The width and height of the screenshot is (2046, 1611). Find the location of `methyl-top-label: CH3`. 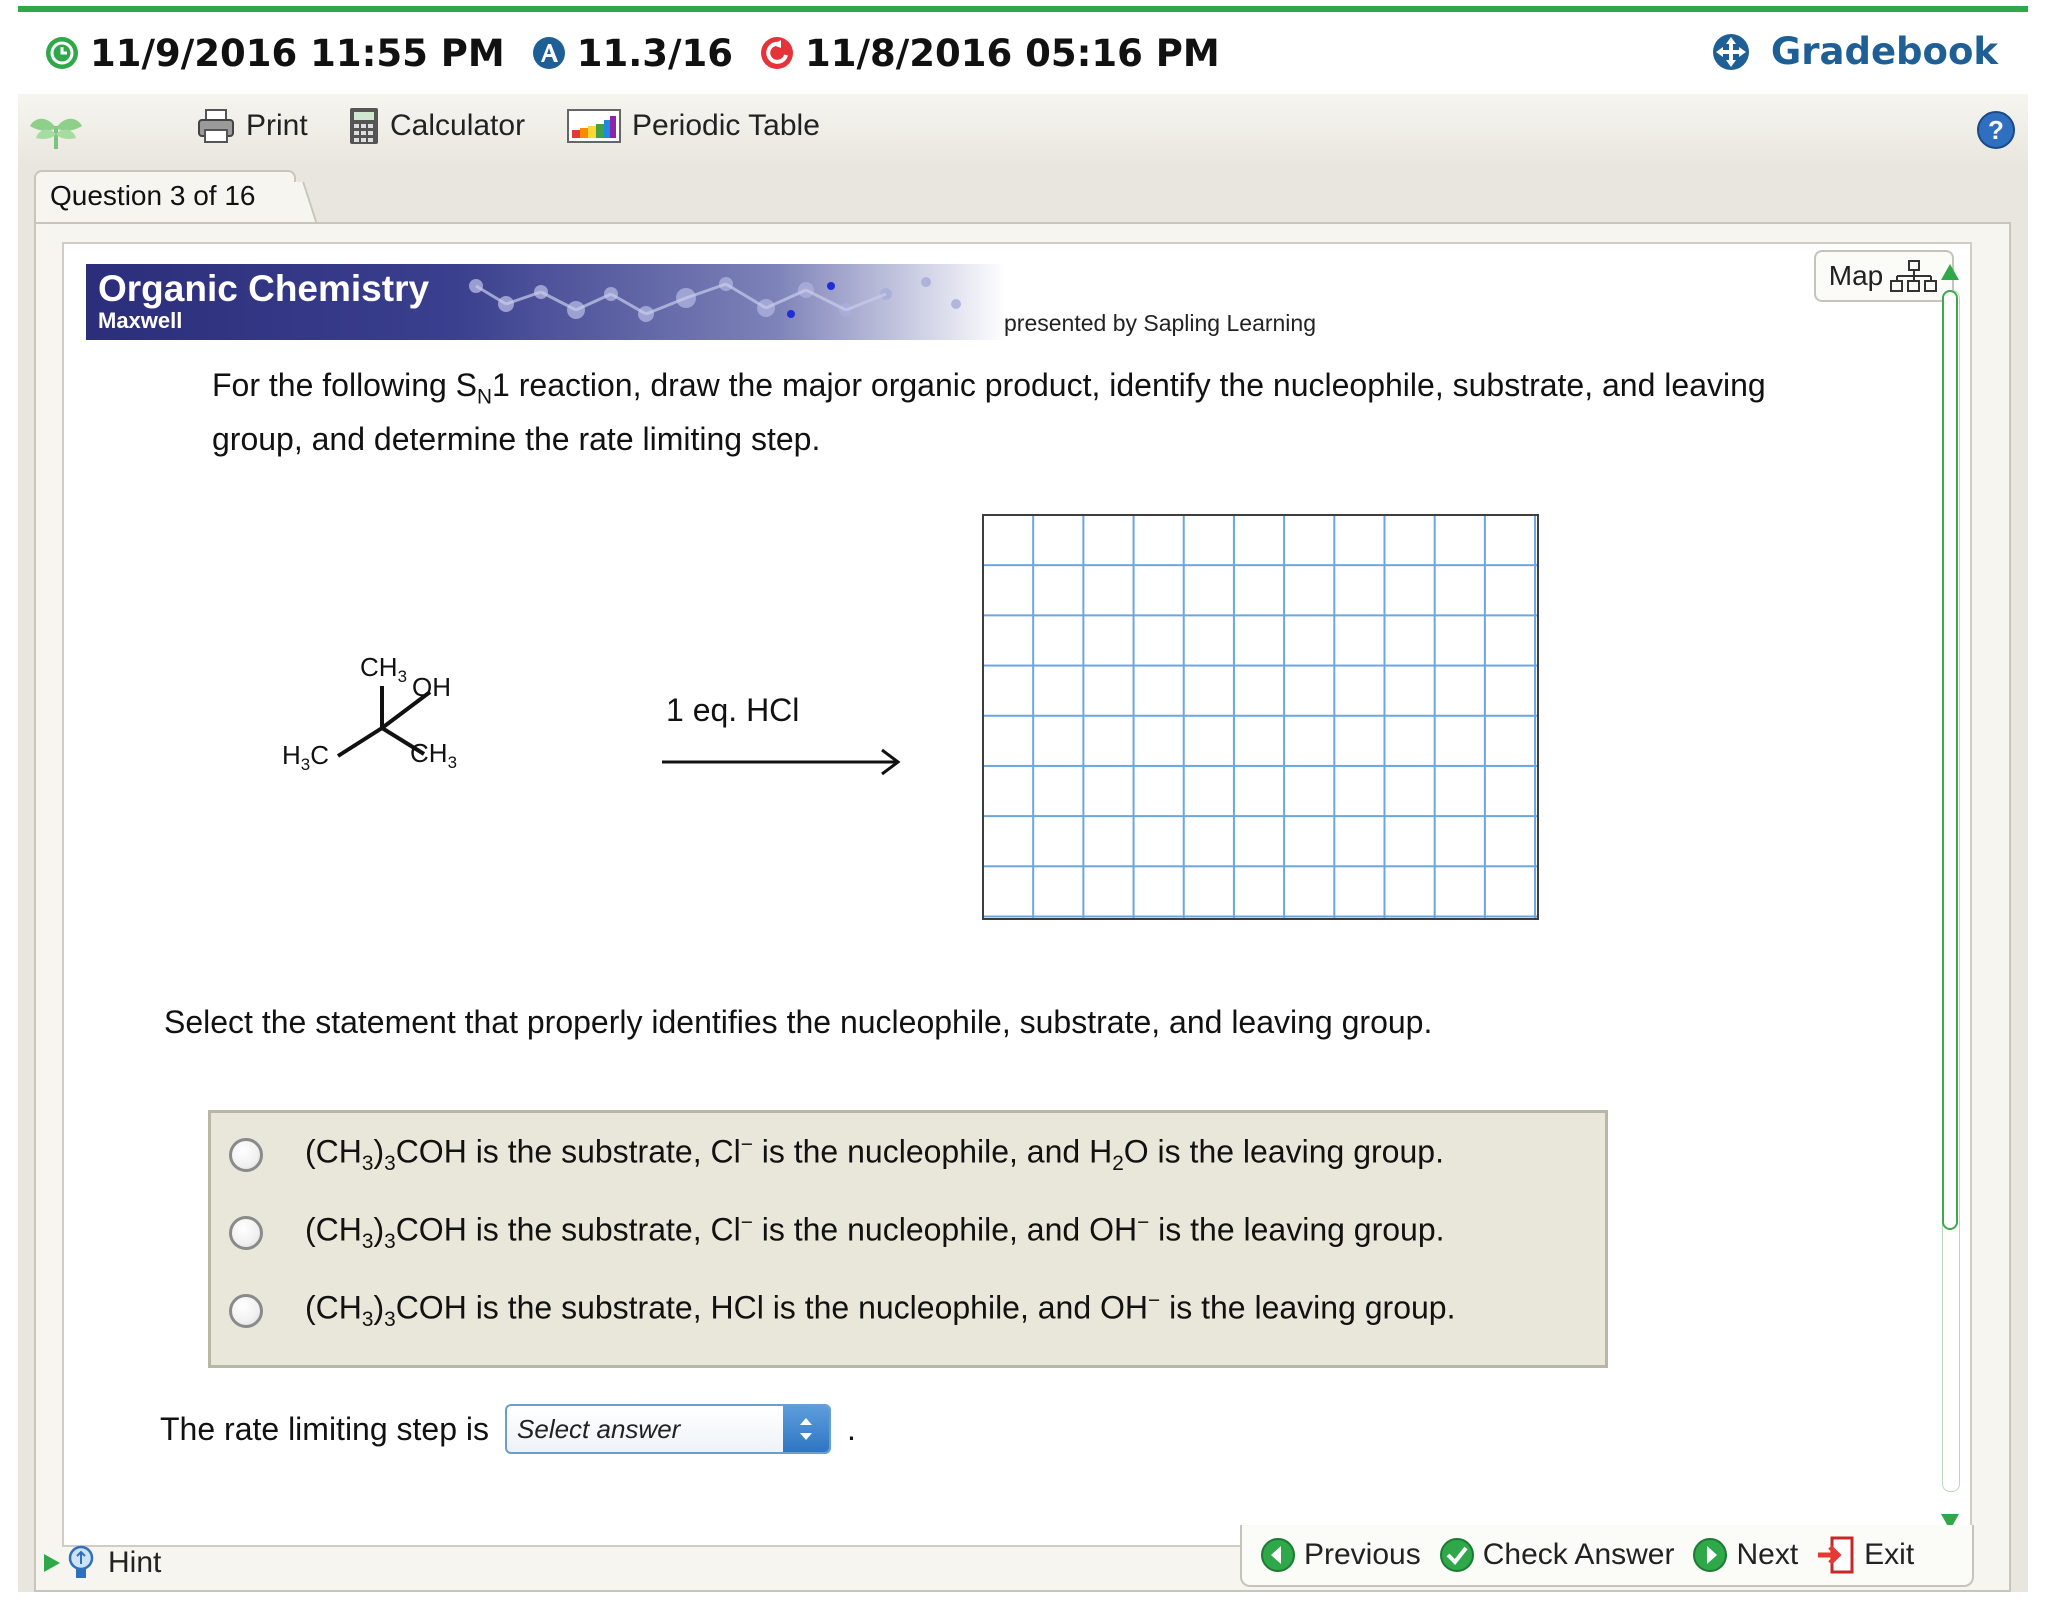

methyl-top-label: CH3 is located at coordinates (383, 669).